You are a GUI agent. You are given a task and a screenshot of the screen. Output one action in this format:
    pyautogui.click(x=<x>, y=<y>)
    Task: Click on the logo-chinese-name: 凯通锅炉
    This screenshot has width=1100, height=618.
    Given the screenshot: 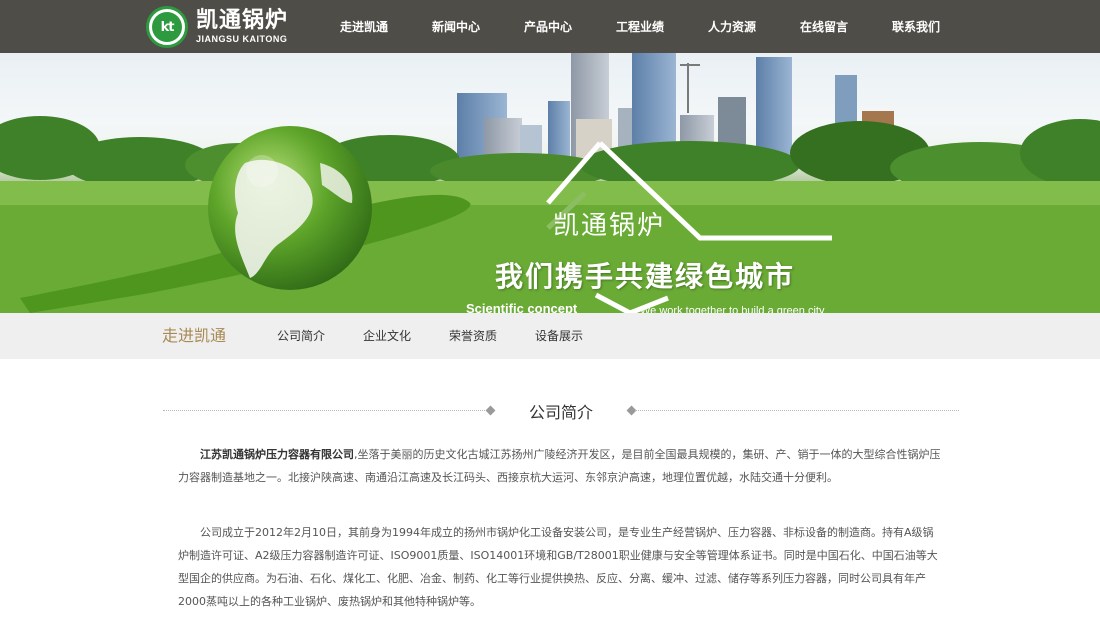 What is the action you would take?
    pyautogui.click(x=242, y=20)
    